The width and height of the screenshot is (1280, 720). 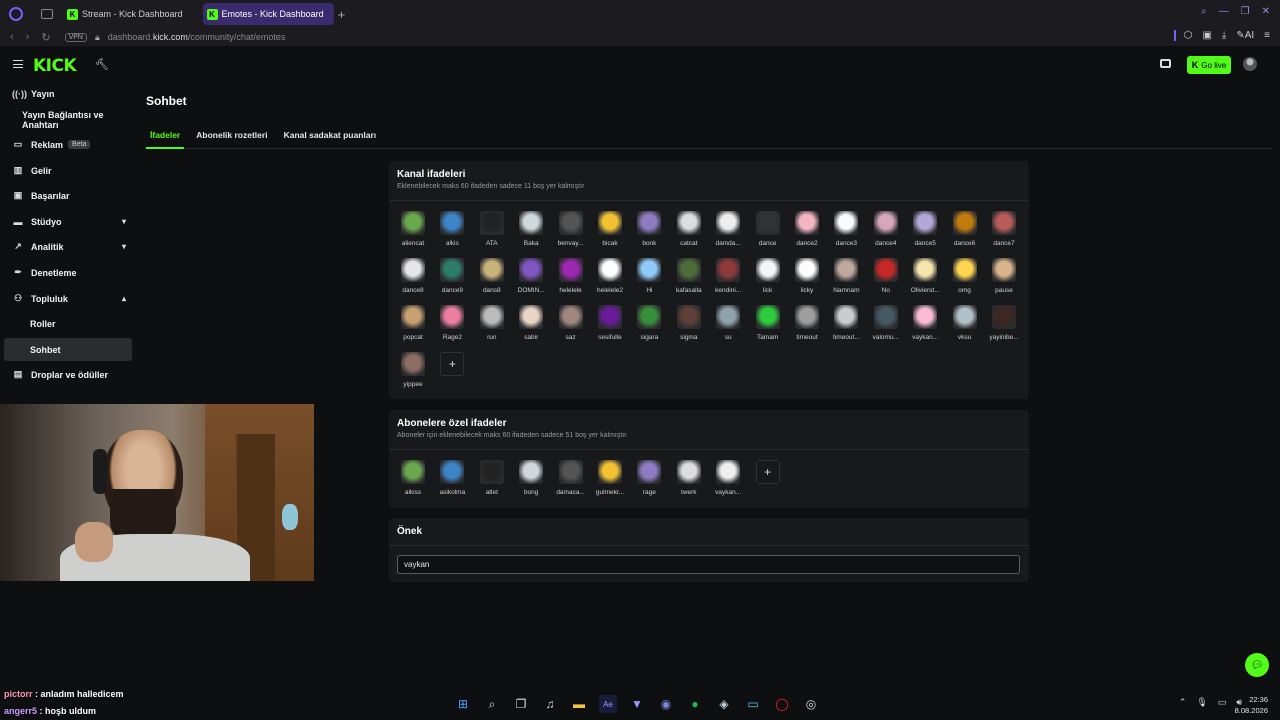 What do you see at coordinates (1245, 11) in the screenshot?
I see `restore-icon: ❐` at bounding box center [1245, 11].